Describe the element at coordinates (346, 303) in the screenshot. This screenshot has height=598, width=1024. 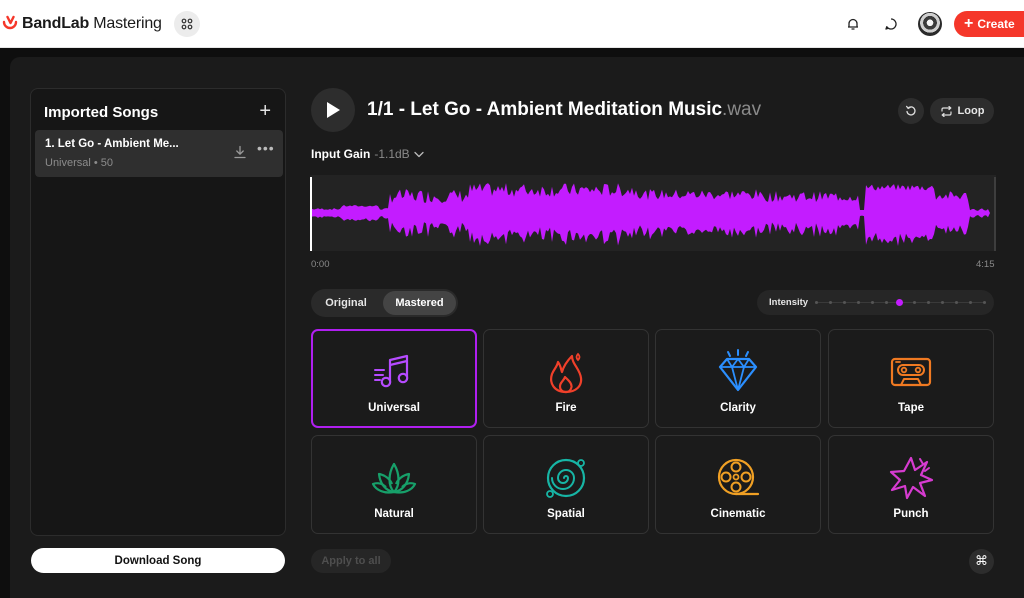
I see `original-option: Original` at that location.